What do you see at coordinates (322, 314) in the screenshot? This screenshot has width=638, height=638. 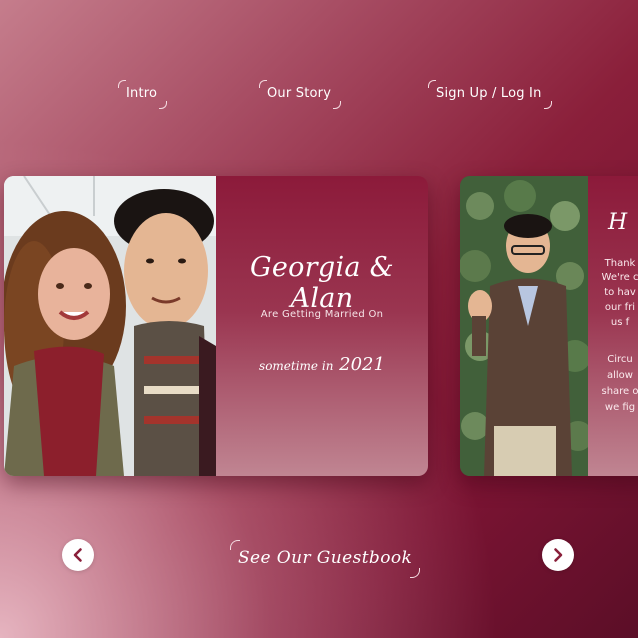 I see `married-on-subtitle: Are Getting Married On` at bounding box center [322, 314].